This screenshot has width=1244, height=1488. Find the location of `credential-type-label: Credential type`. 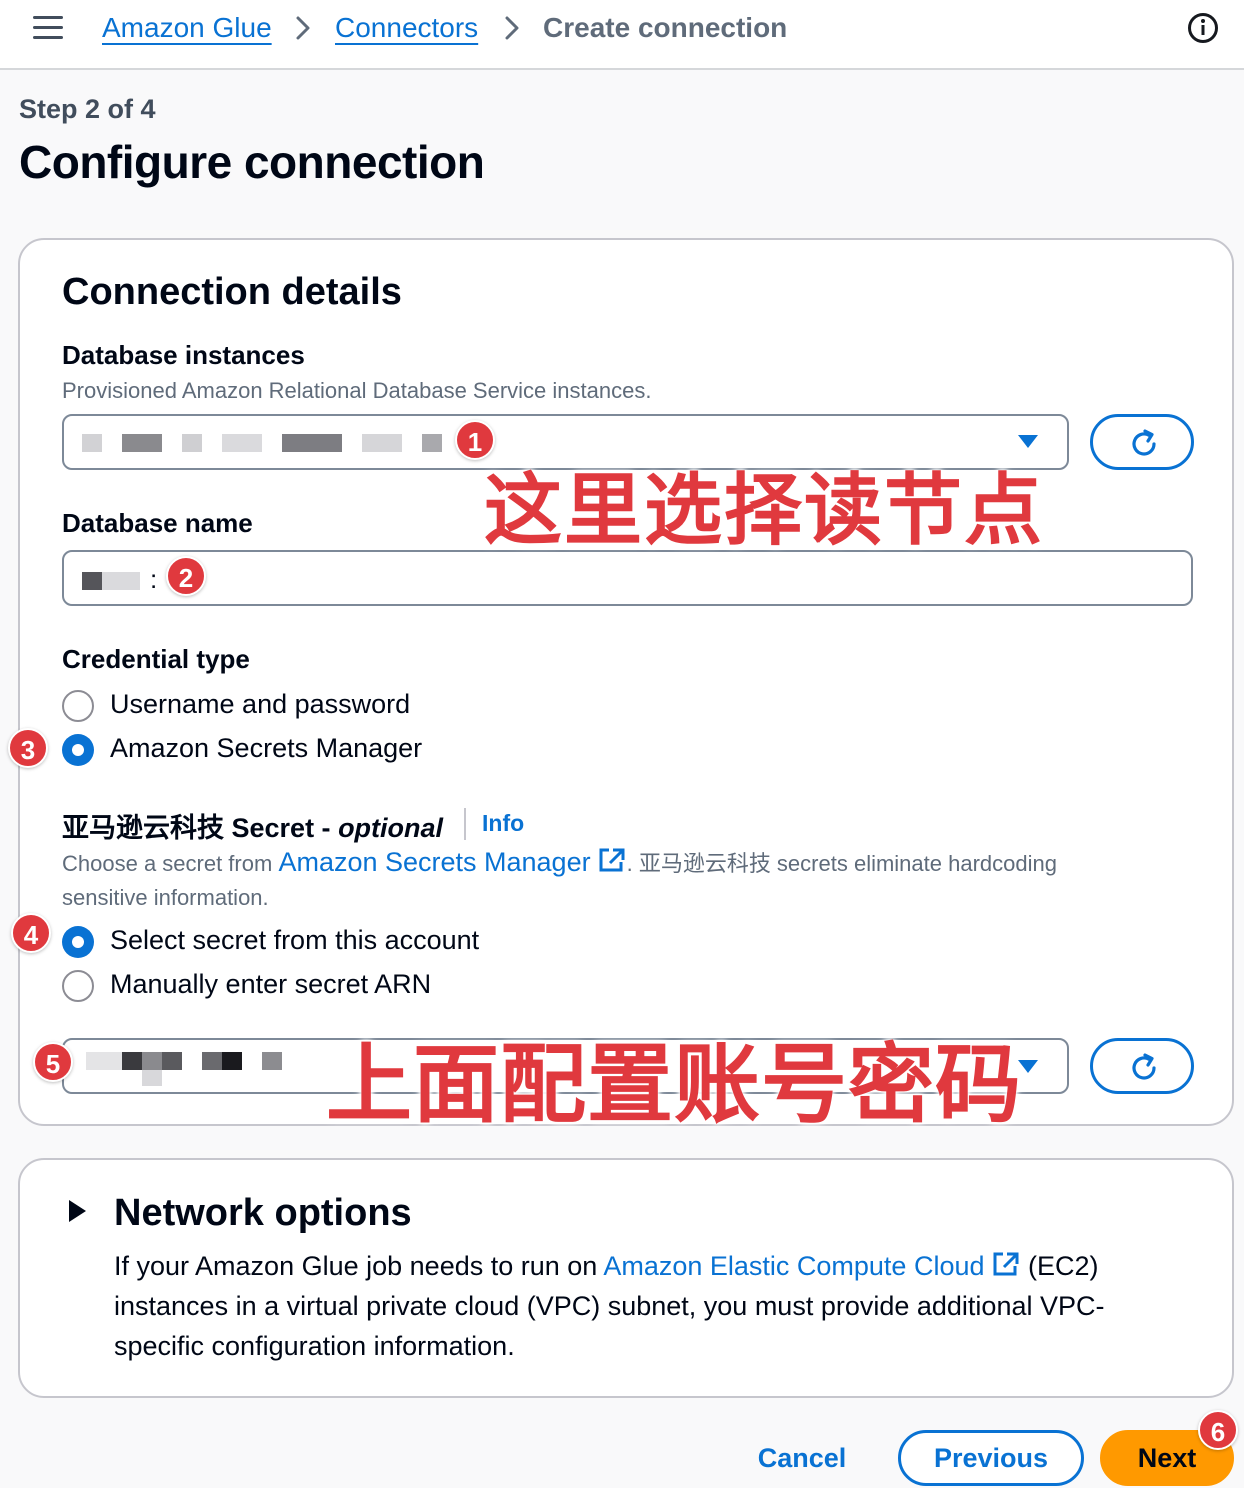

credential-type-label: Credential type is located at coordinates (156, 659).